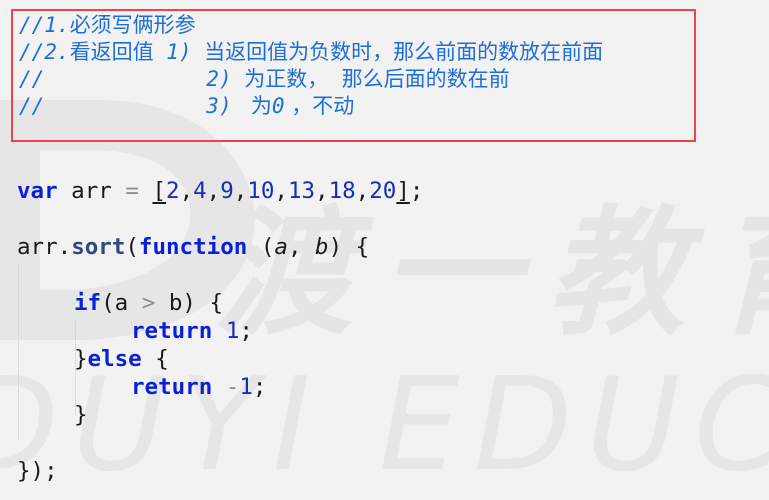 The image size is (769, 500). What do you see at coordinates (349, 247) in the screenshot?
I see `params-close: ) {` at bounding box center [349, 247].